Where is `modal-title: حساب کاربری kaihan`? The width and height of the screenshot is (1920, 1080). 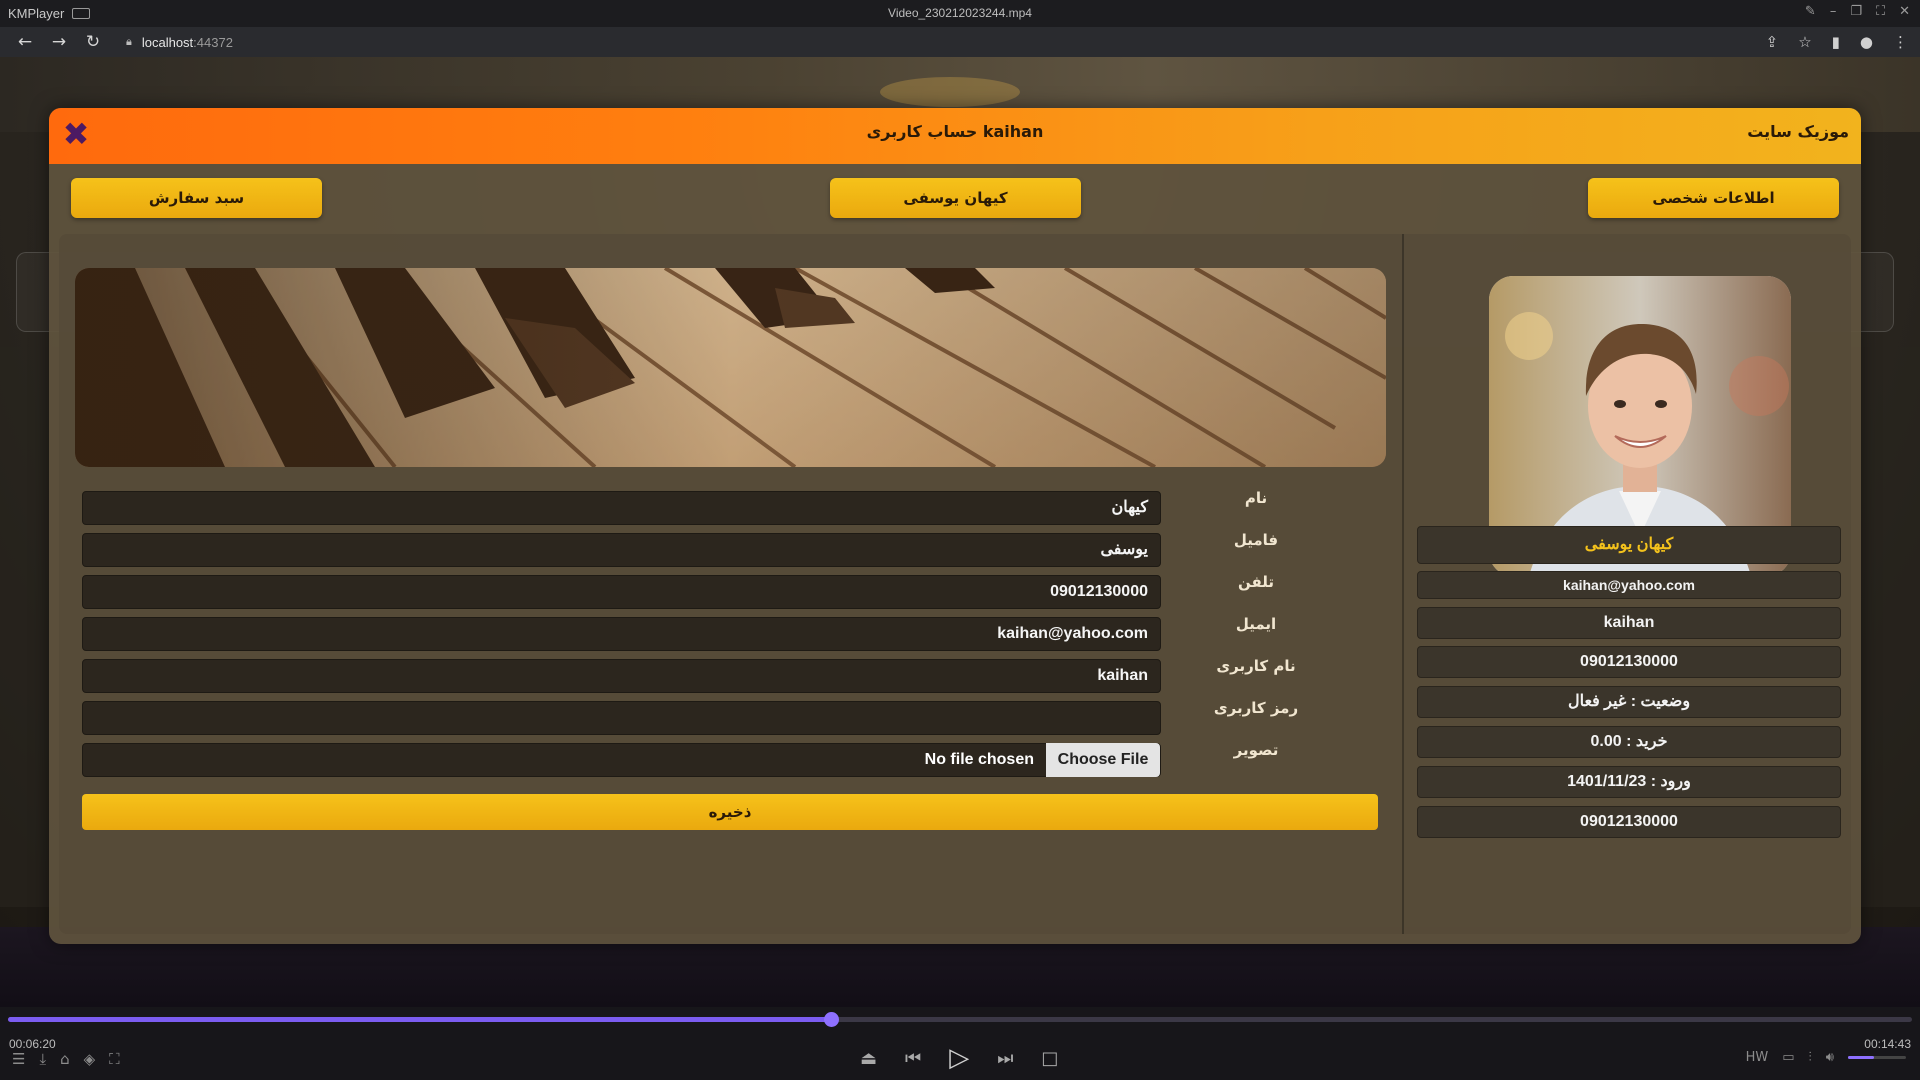 modal-title: حساب کاربری kaihan is located at coordinates (955, 131).